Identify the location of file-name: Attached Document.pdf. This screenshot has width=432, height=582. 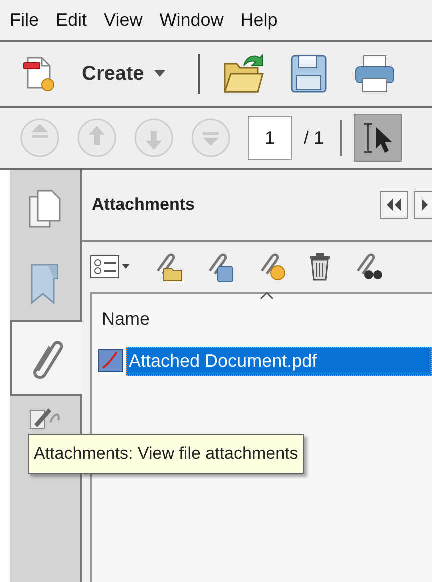
(279, 361).